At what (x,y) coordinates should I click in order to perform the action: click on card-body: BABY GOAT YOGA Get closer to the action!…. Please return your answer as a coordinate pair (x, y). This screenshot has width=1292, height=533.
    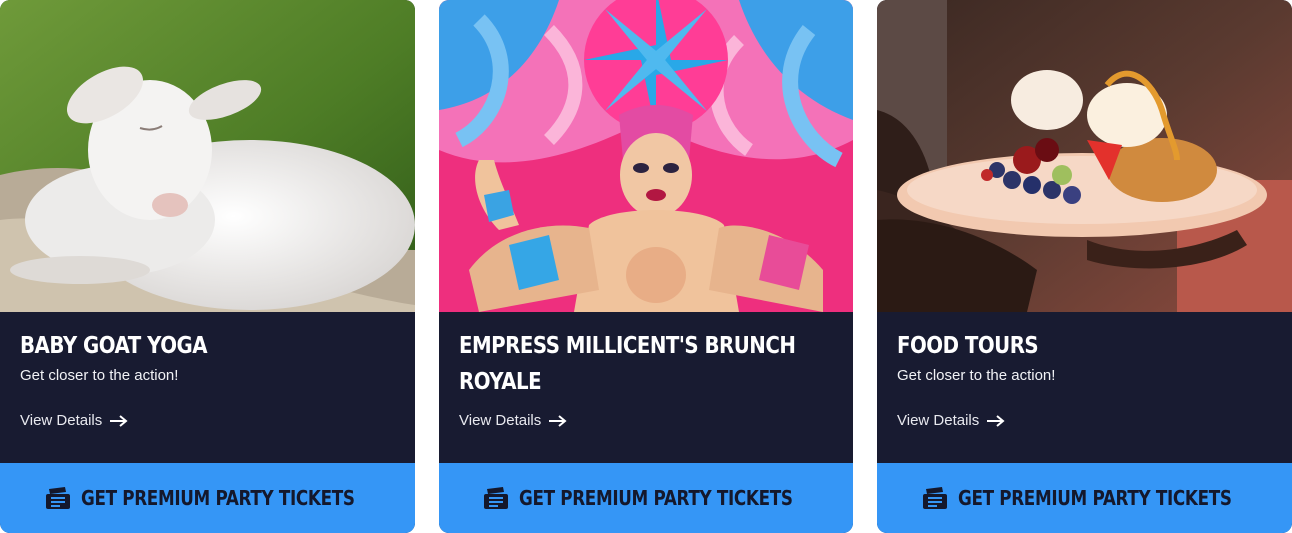
    Looking at the image, I should click on (207, 387).